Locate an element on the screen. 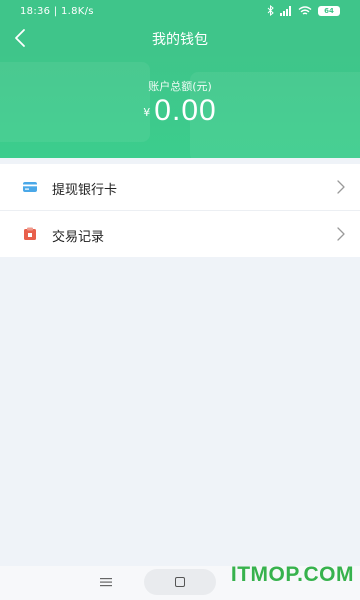  title-bar: 我的钱包 is located at coordinates (180, 38).